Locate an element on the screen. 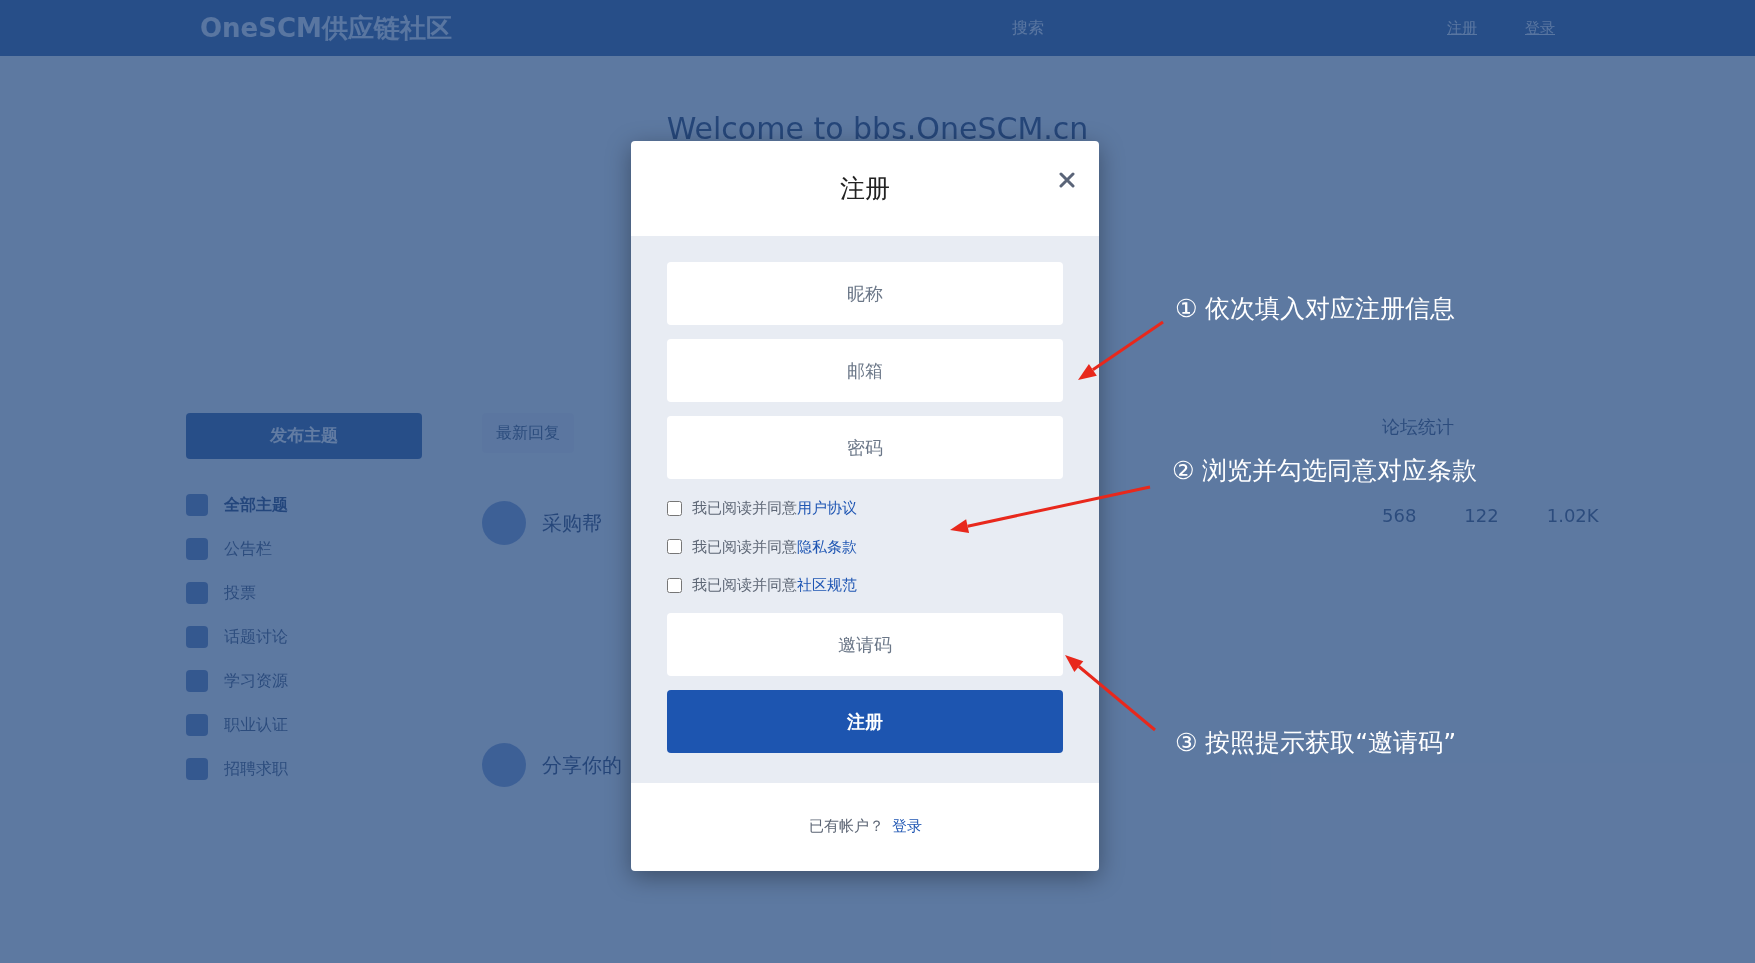 This screenshot has width=1755, height=963. login-link: 登录 is located at coordinates (906, 826).